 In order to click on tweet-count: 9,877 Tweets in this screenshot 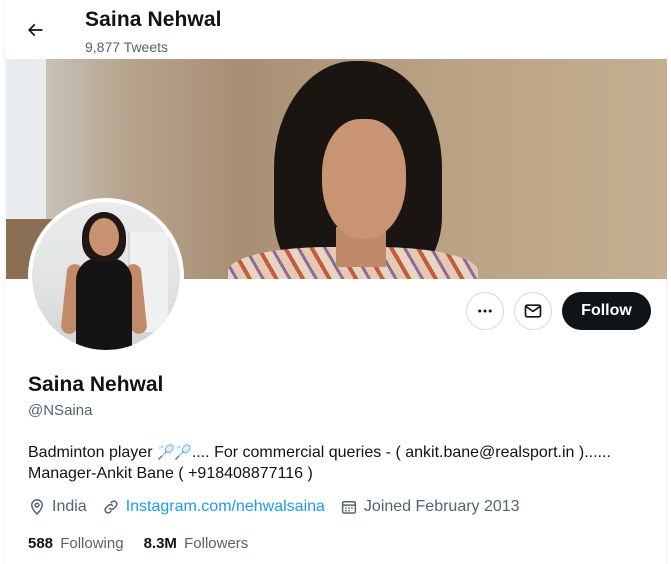, I will do `click(127, 47)`.